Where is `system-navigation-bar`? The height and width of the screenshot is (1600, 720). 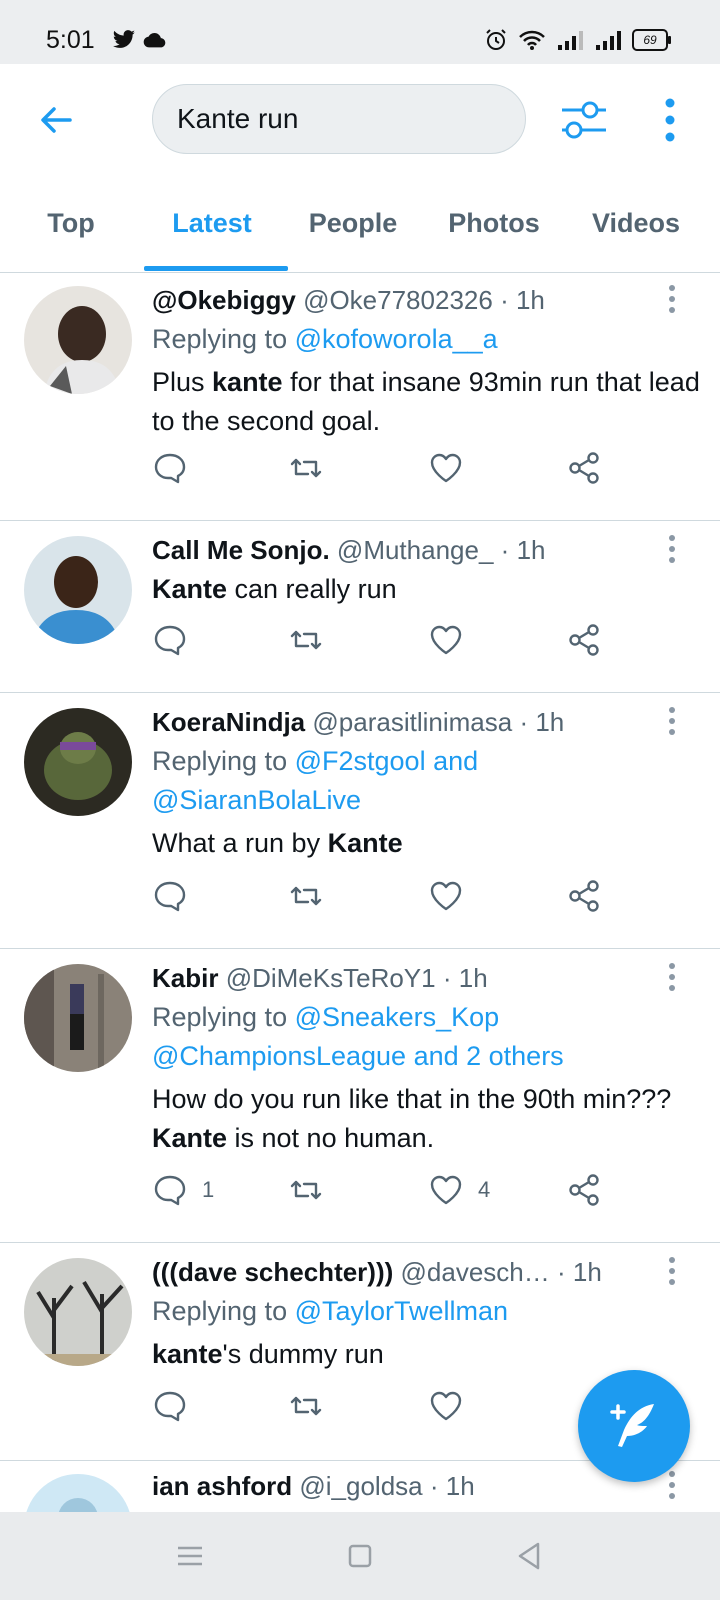
system-navigation-bar is located at coordinates (360, 1556).